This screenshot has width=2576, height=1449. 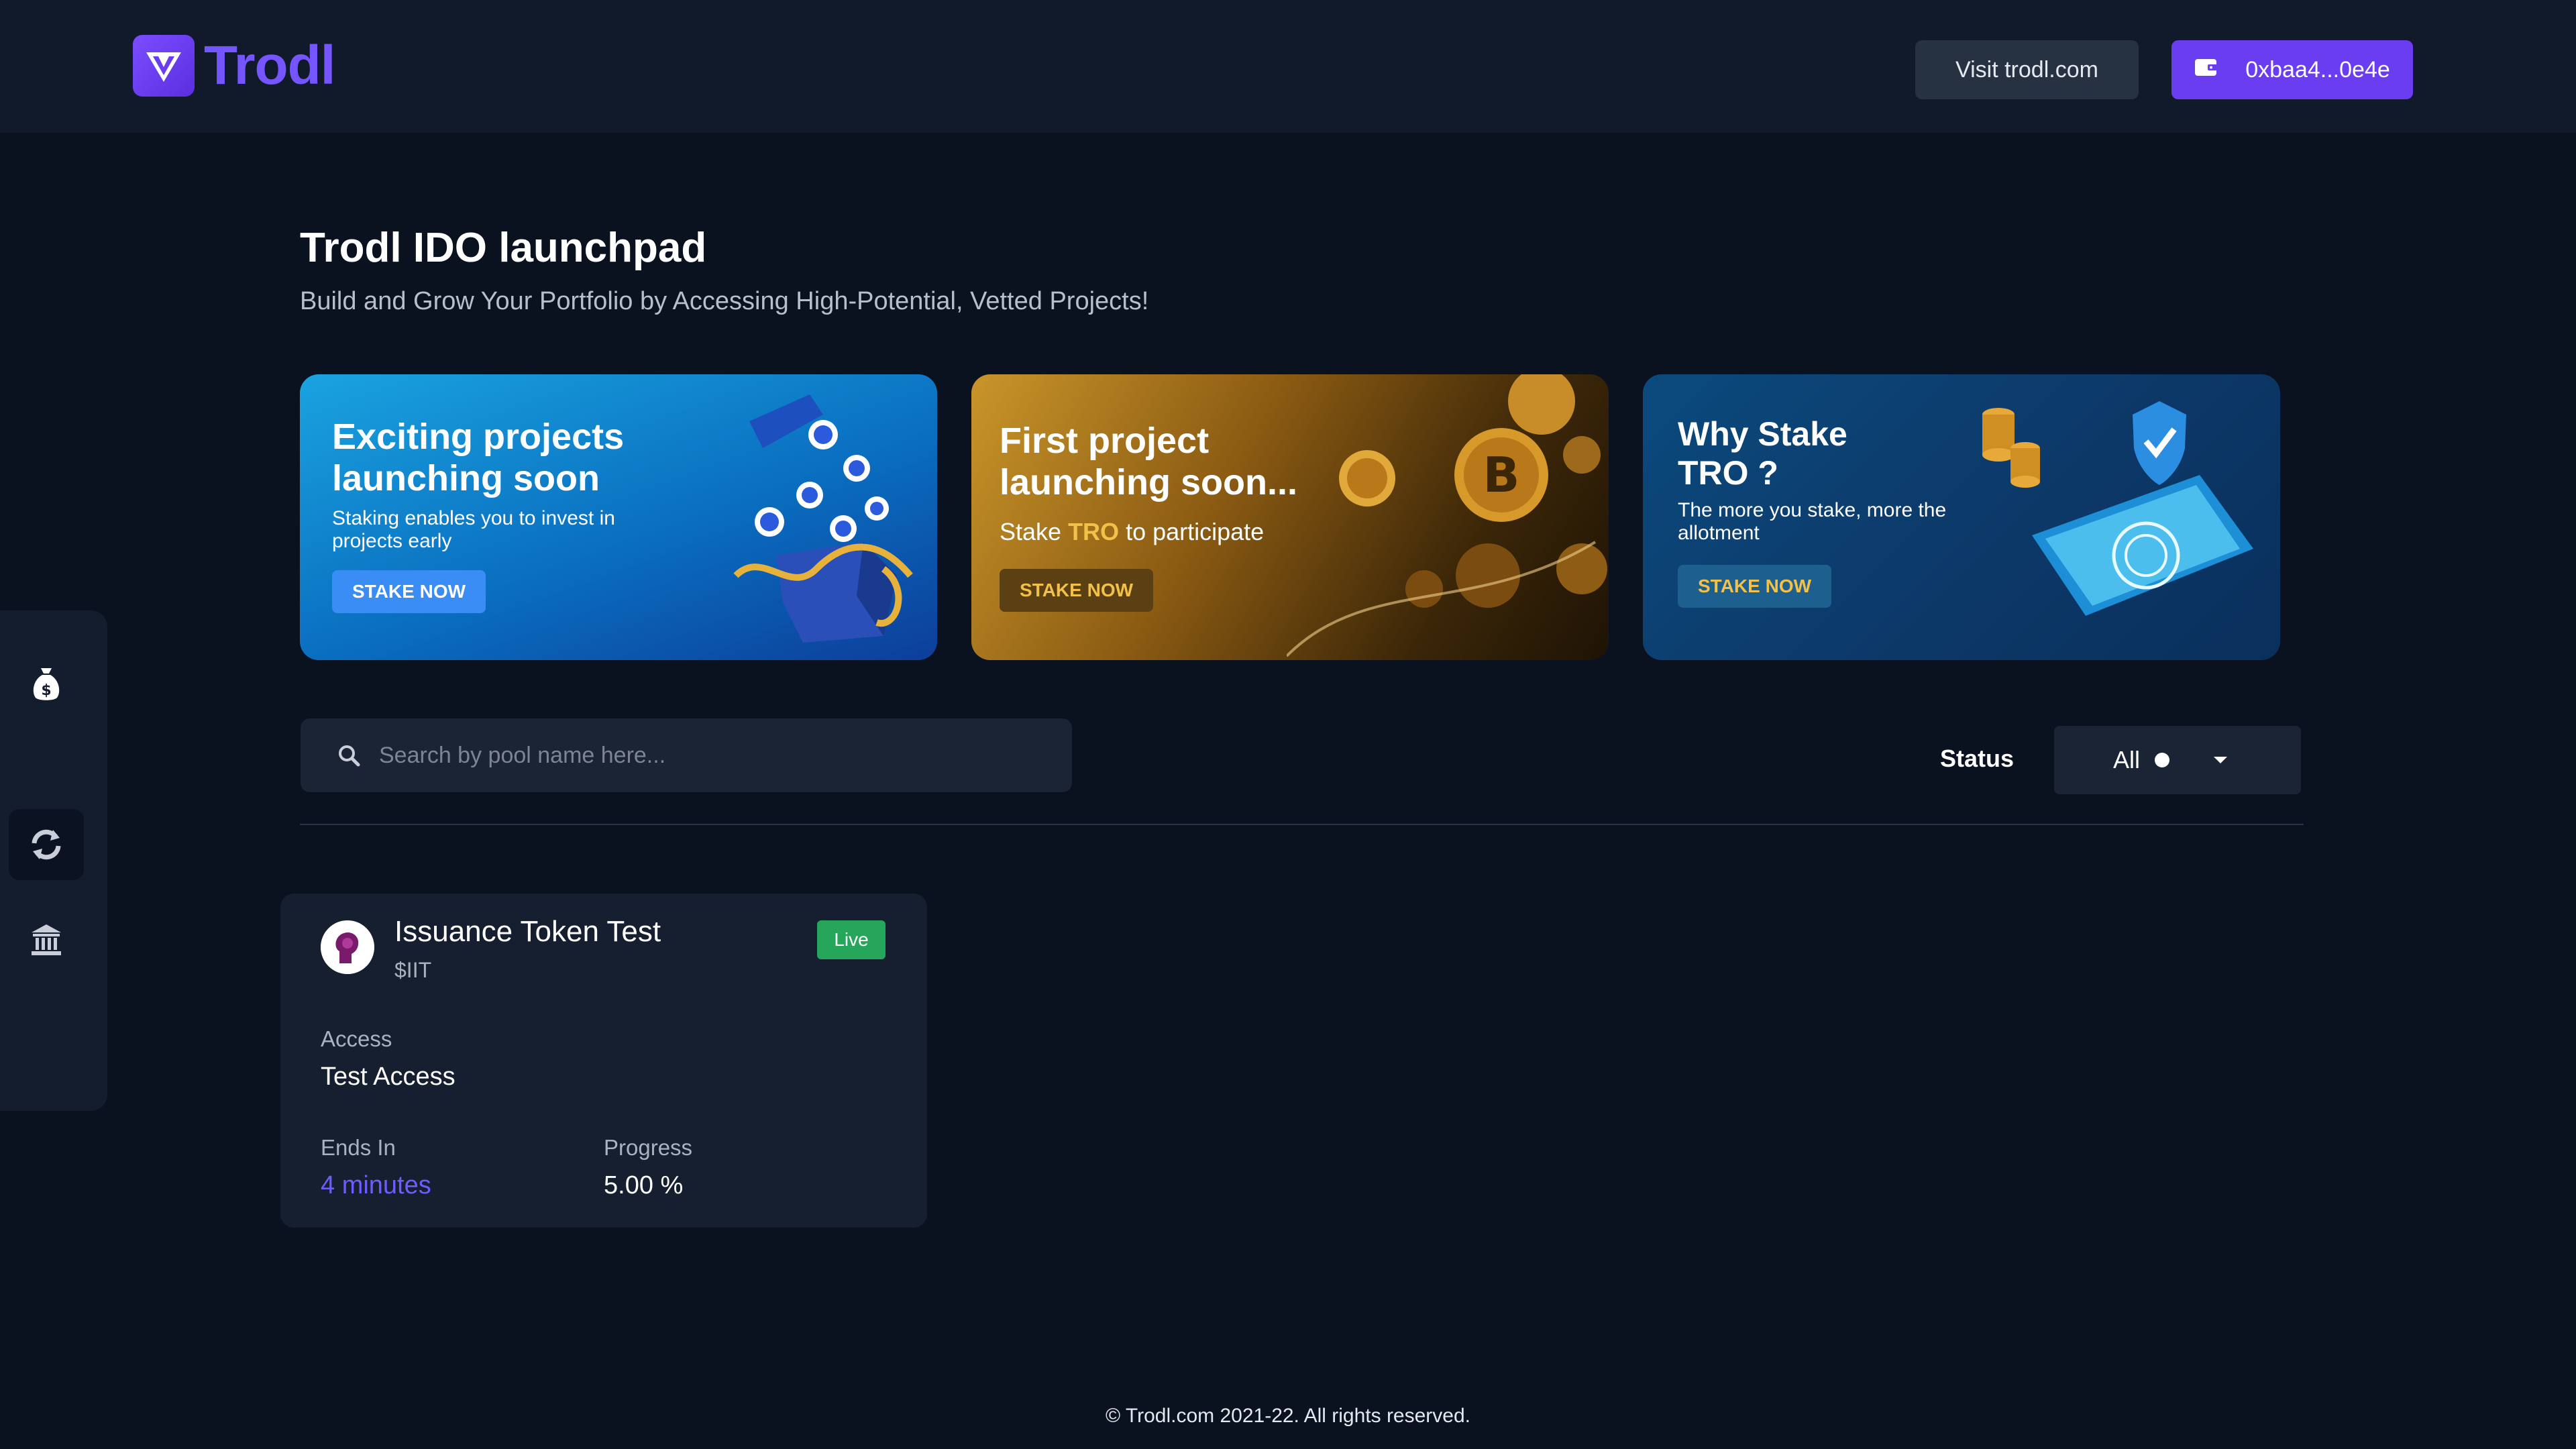 I want to click on svg-text: B, so click(x=1501, y=475).